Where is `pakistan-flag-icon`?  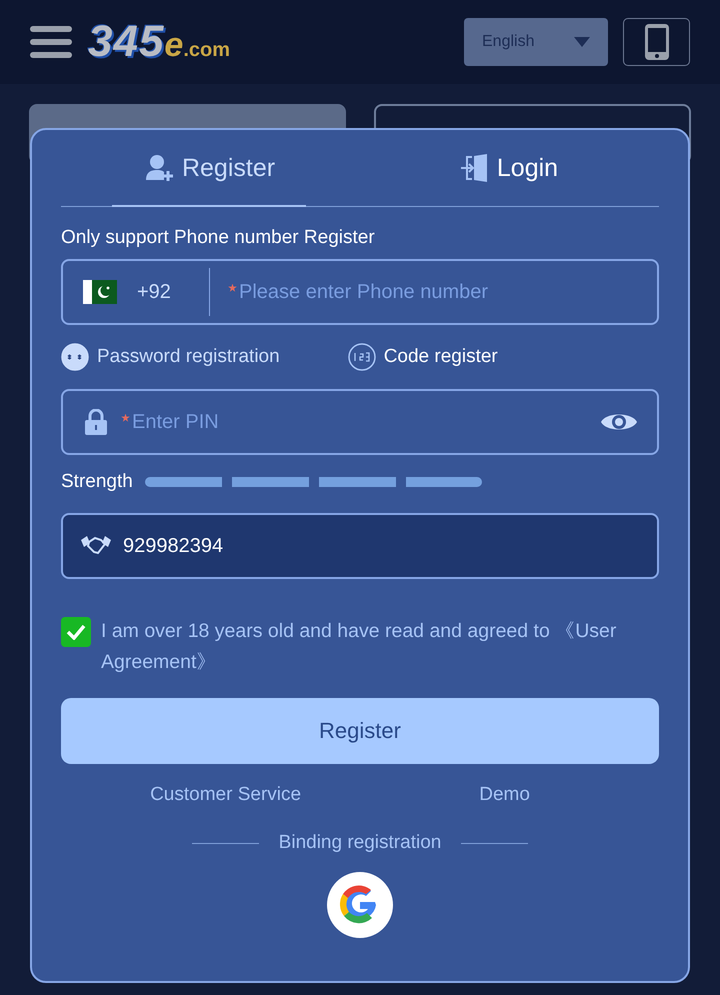
pakistan-flag-icon is located at coordinates (100, 292).